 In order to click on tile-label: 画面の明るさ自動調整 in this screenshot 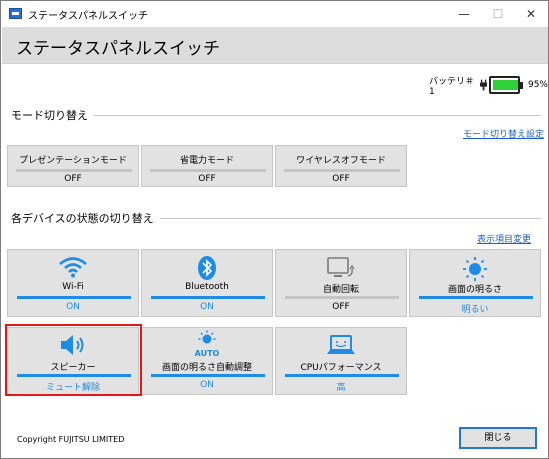, I will do `click(206, 368)`.